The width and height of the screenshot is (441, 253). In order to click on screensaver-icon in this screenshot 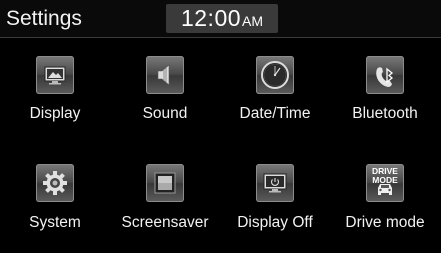, I will do `click(165, 183)`.